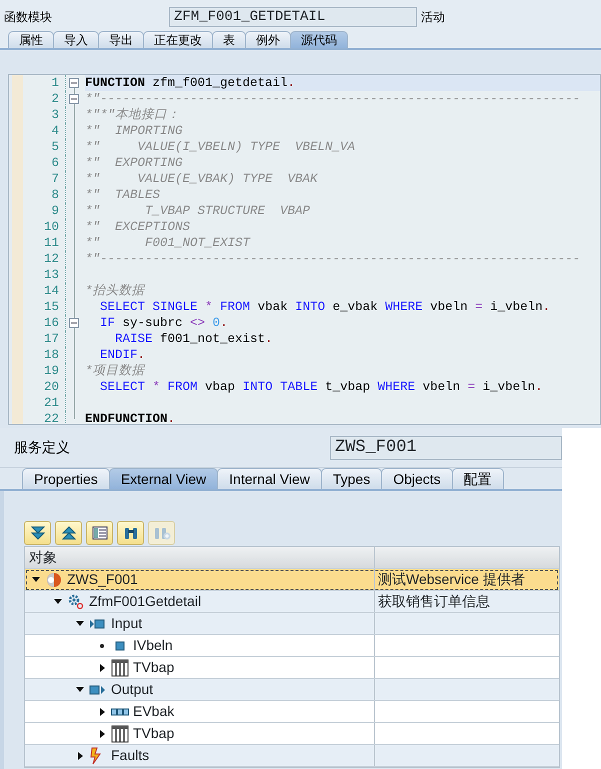 This screenshot has width=601, height=769. I want to click on code-line: IF sy-subrc <> 0., so click(163, 323).